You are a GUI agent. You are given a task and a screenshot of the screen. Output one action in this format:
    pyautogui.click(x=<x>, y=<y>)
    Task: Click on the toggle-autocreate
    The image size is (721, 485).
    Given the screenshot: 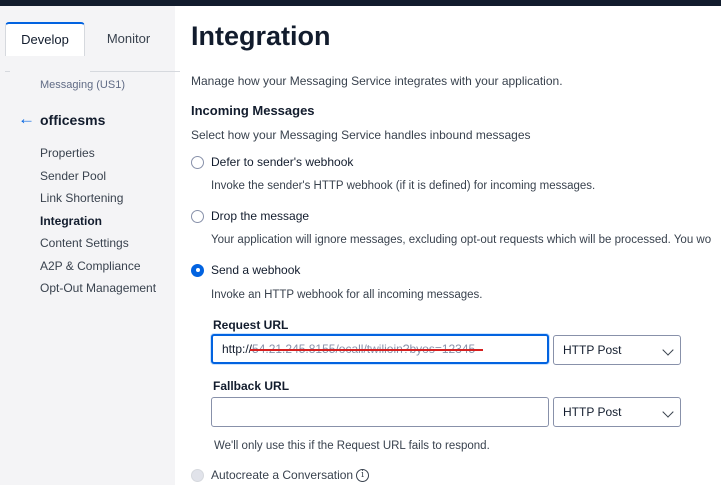 What is the action you would take?
    pyautogui.click(x=197, y=475)
    